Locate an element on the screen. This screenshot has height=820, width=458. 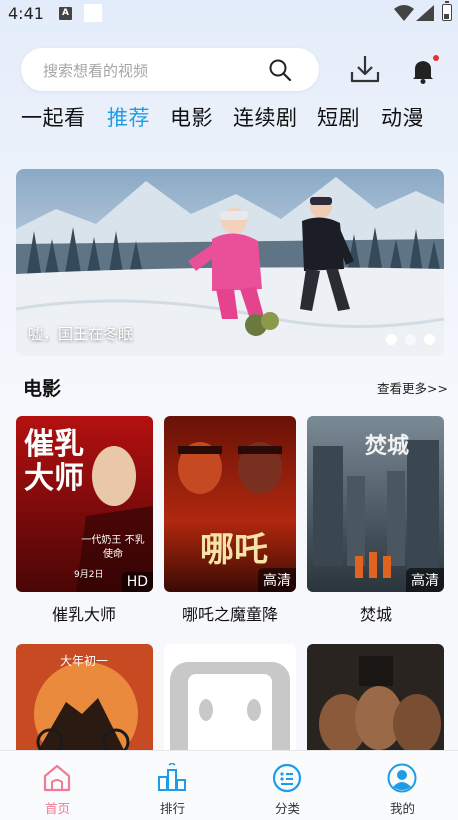
search-icon is located at coordinates (280, 70).